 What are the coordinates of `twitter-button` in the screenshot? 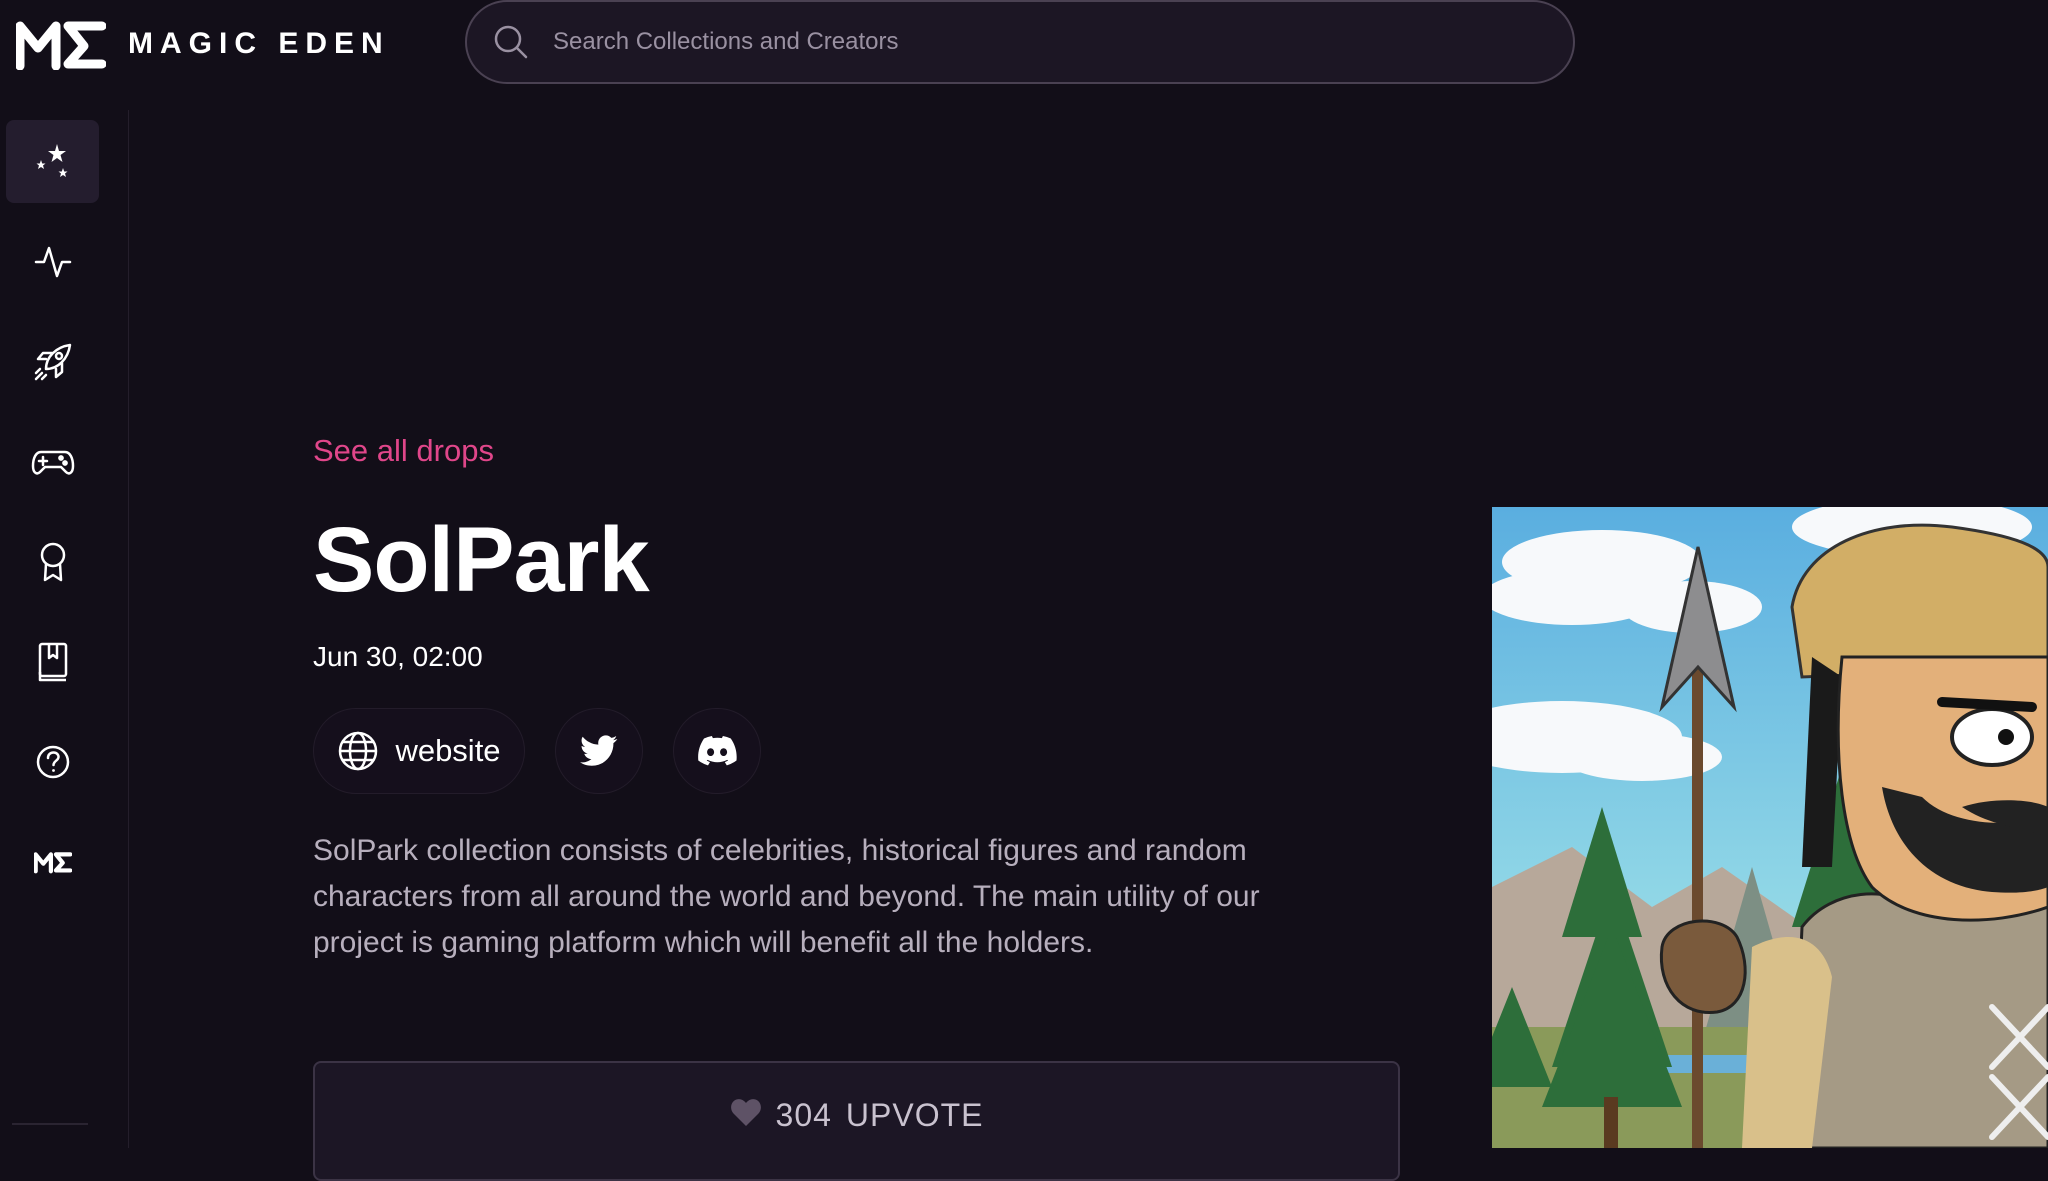 It's located at (599, 751).